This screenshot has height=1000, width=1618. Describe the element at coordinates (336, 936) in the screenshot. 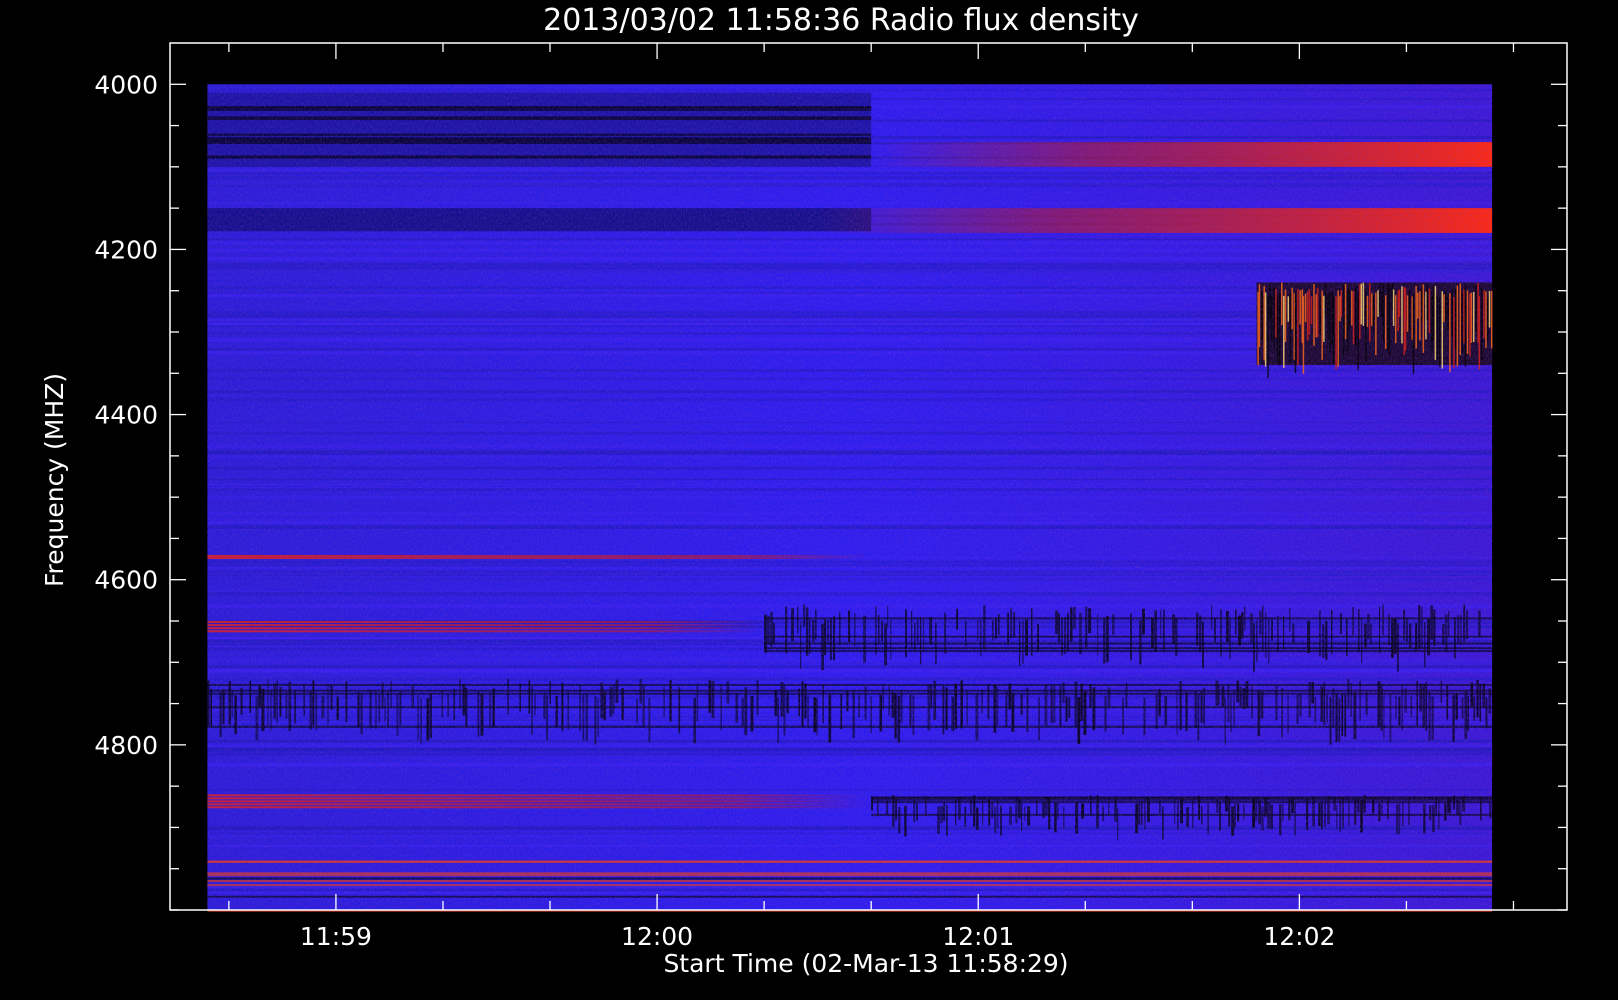

I see `x-tick-label: 11:59` at that location.